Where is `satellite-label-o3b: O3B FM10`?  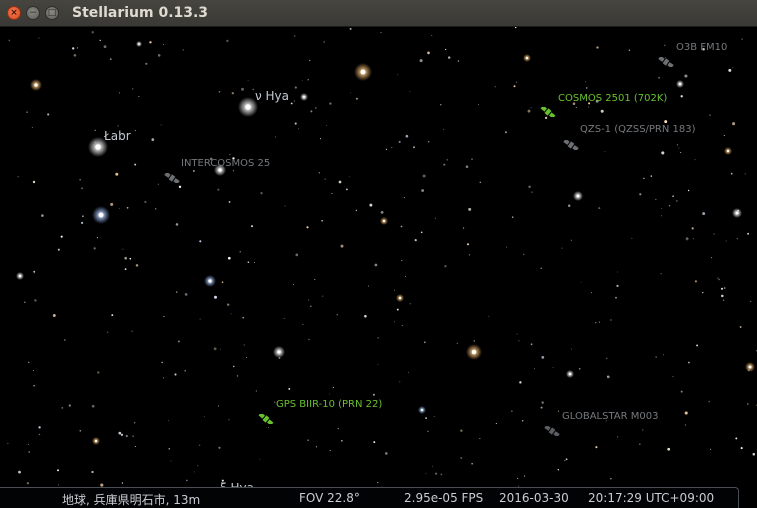
satellite-label-o3b: O3B FM10 is located at coordinates (701, 47).